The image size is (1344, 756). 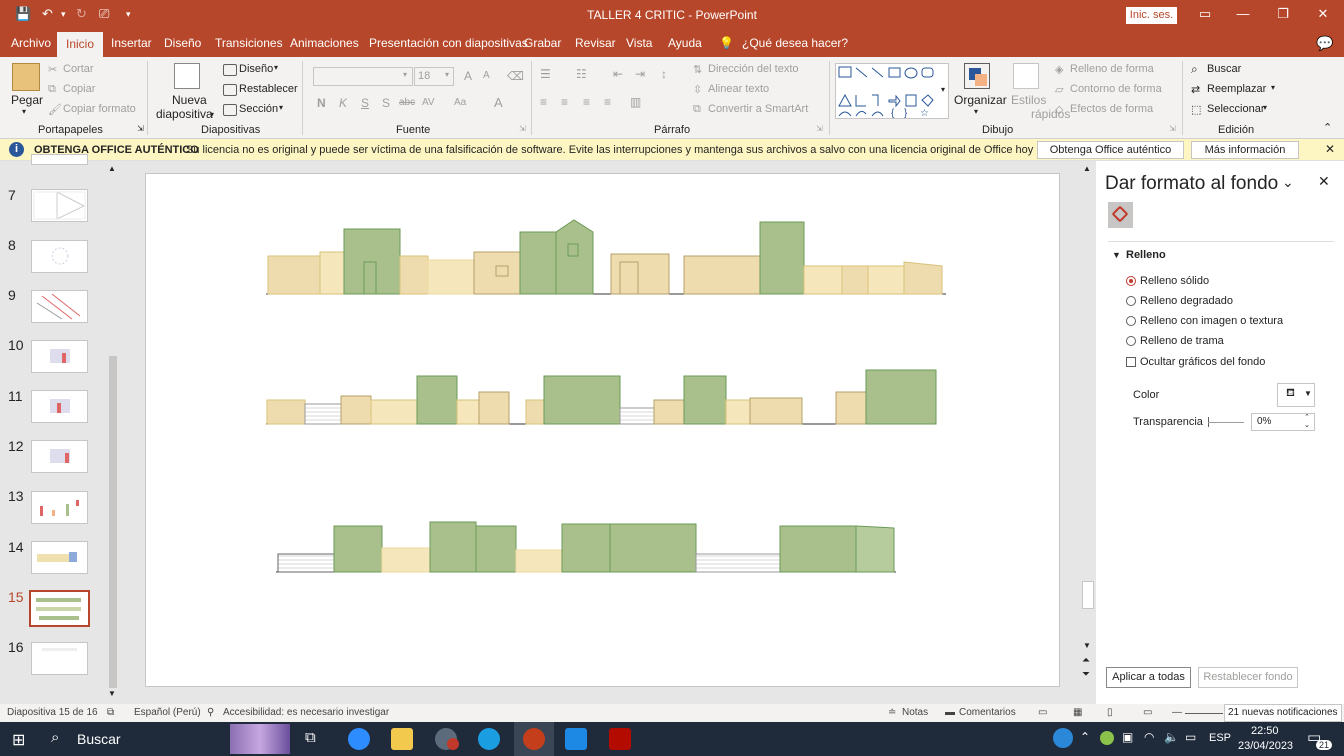 I want to click on radio-pattern-fill, so click(x=1131, y=341).